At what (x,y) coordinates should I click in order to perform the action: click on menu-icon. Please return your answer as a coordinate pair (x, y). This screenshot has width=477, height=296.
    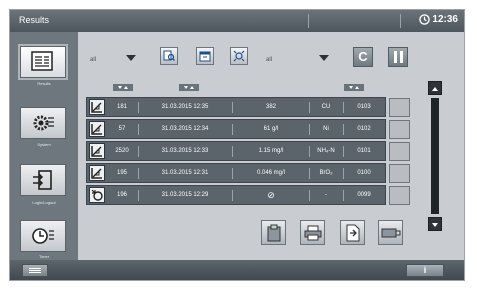
    Looking at the image, I should click on (35, 270).